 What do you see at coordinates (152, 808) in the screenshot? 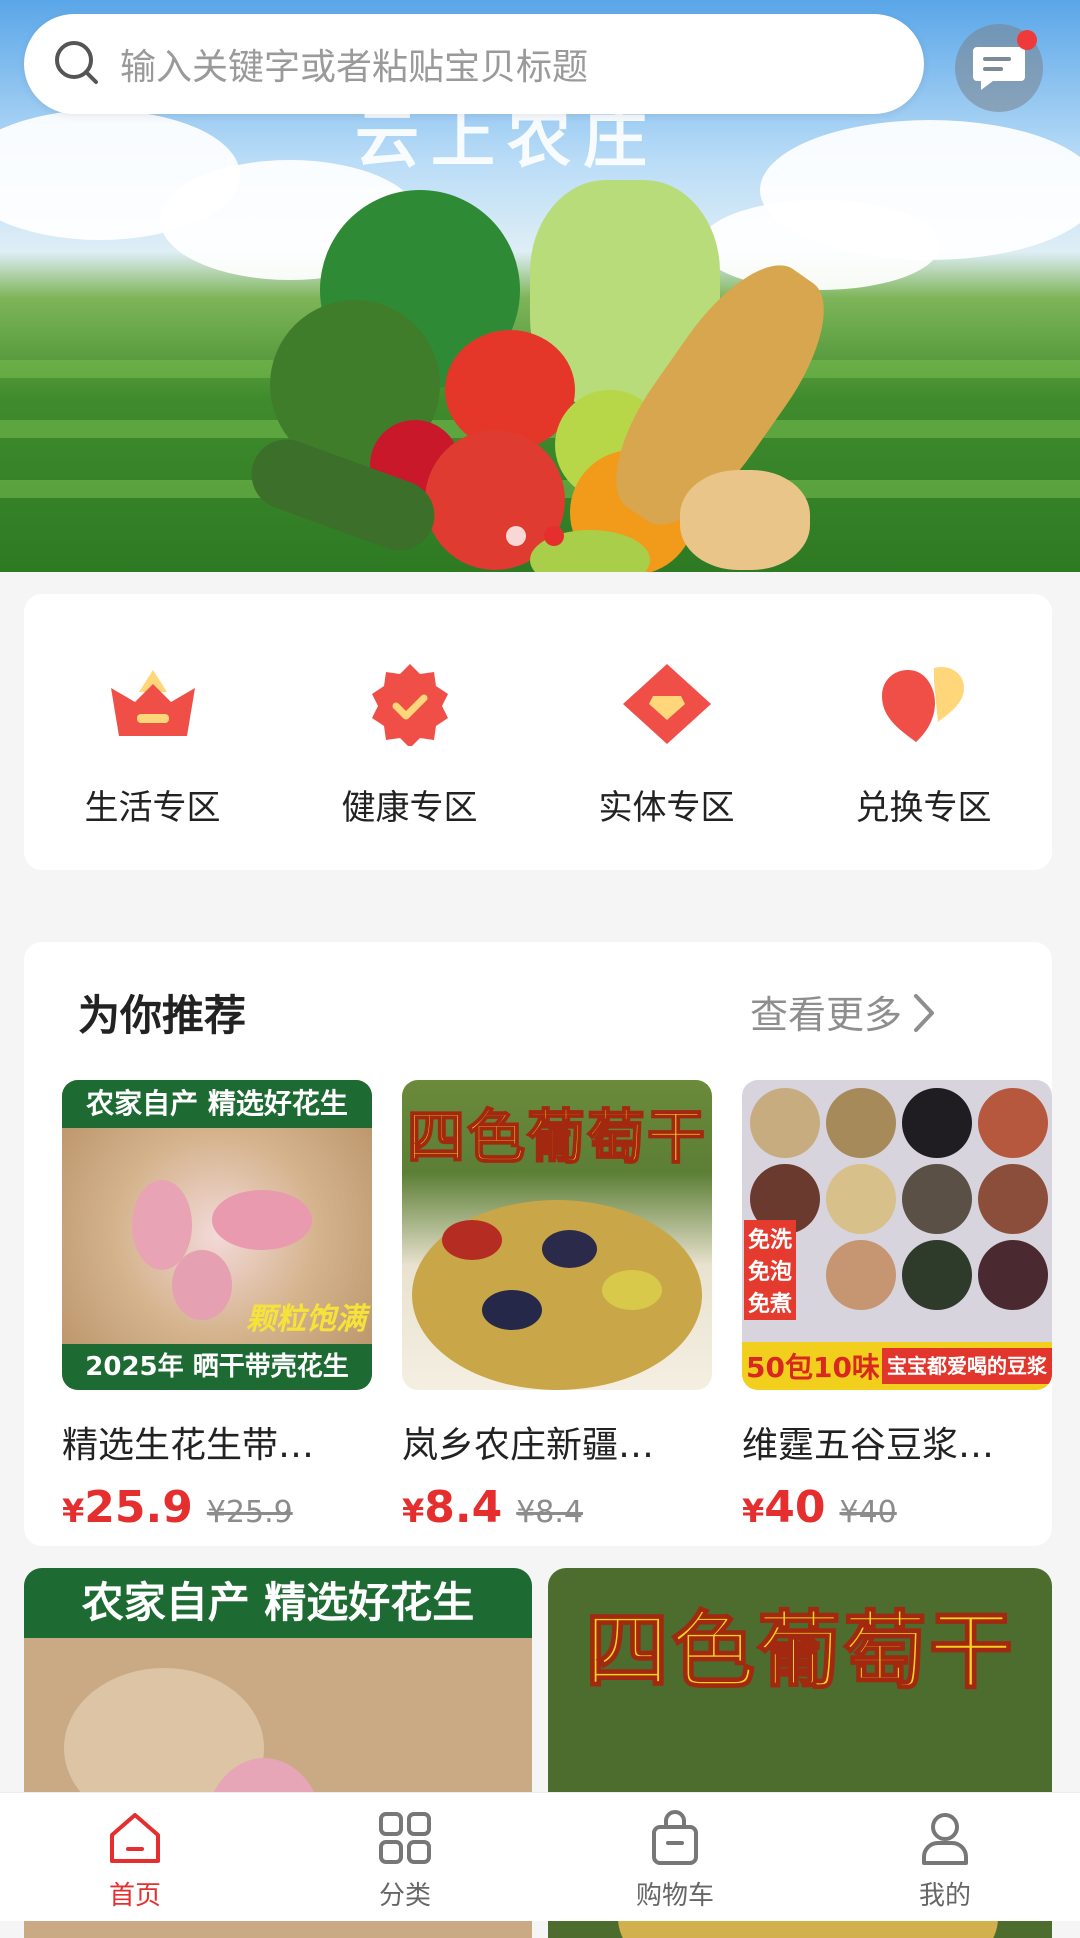
I see `category-label: 生活专区` at bounding box center [152, 808].